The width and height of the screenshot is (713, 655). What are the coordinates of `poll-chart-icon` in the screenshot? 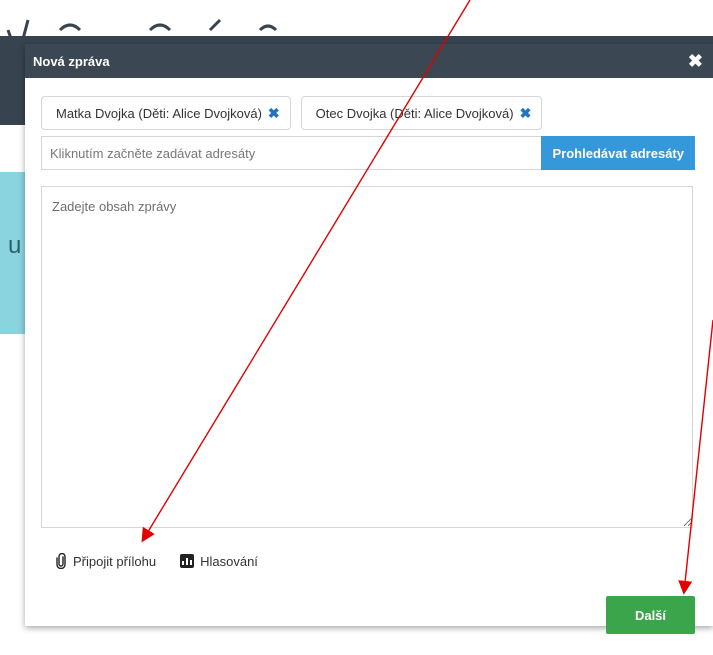 It's located at (187, 561).